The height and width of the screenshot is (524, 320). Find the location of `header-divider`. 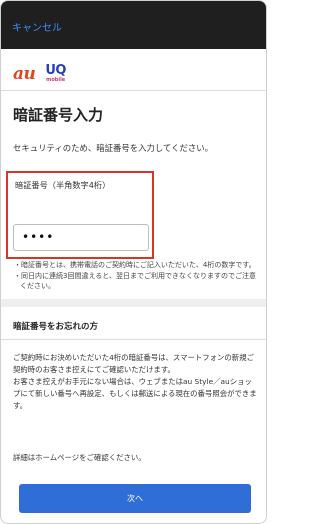

header-divider is located at coordinates (133, 90).